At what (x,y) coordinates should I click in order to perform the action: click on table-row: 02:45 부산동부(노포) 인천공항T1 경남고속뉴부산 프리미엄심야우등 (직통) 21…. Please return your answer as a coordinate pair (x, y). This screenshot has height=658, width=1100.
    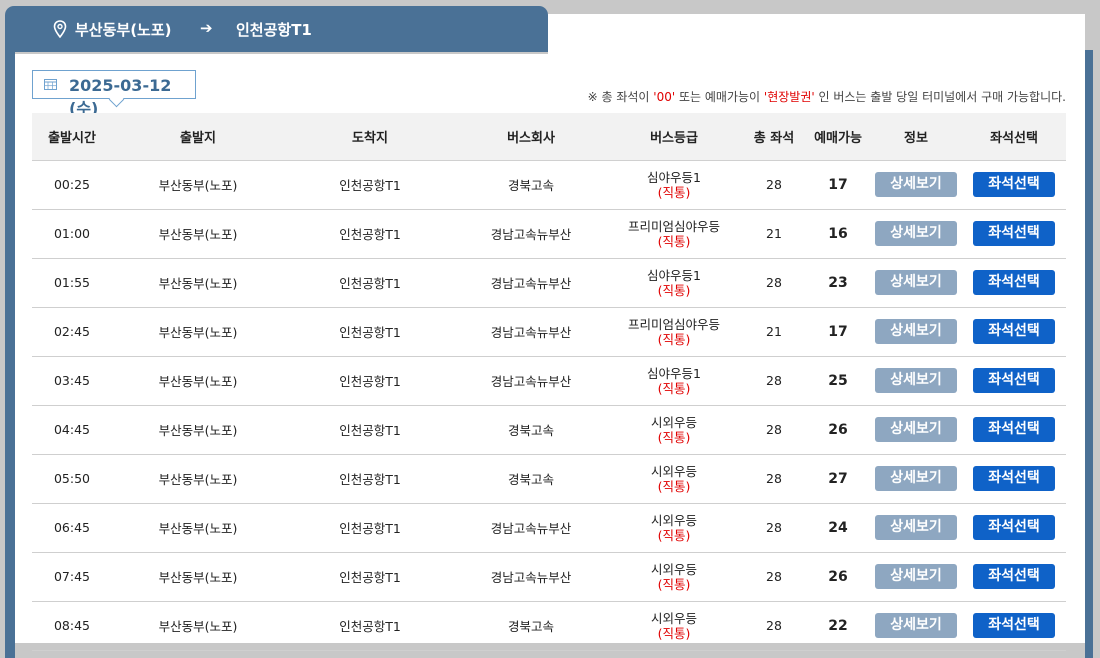
    Looking at the image, I should click on (549, 331).